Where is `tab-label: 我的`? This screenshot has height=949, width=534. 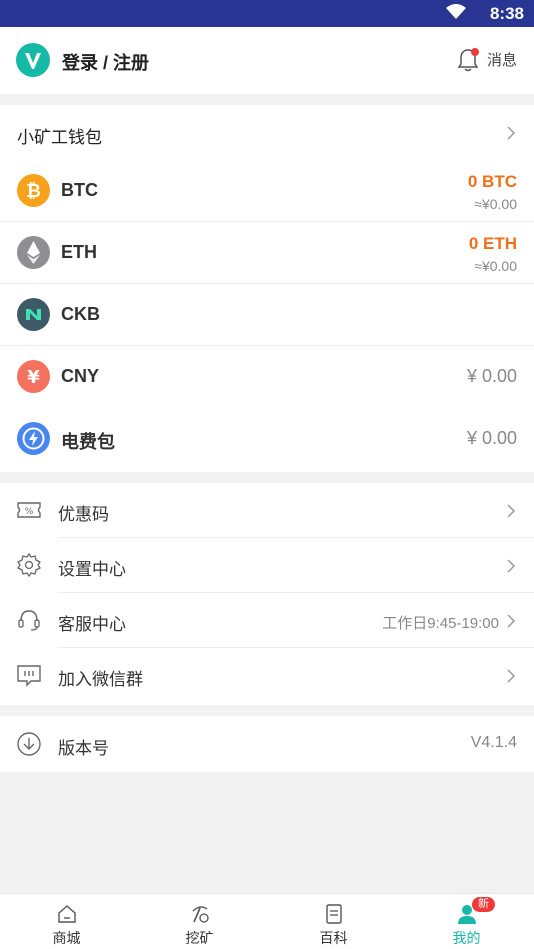
tab-label: 我的 is located at coordinates (466, 938).